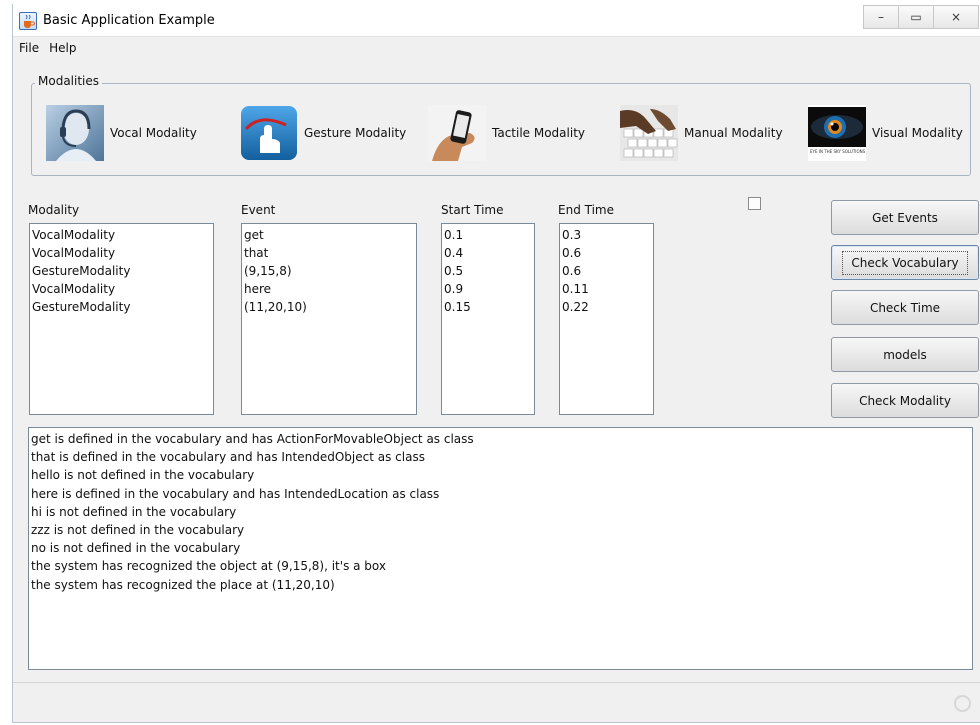  I want to click on start-time-list: 0.1 0.4 0.5 0.9 0.15, so click(488, 319).